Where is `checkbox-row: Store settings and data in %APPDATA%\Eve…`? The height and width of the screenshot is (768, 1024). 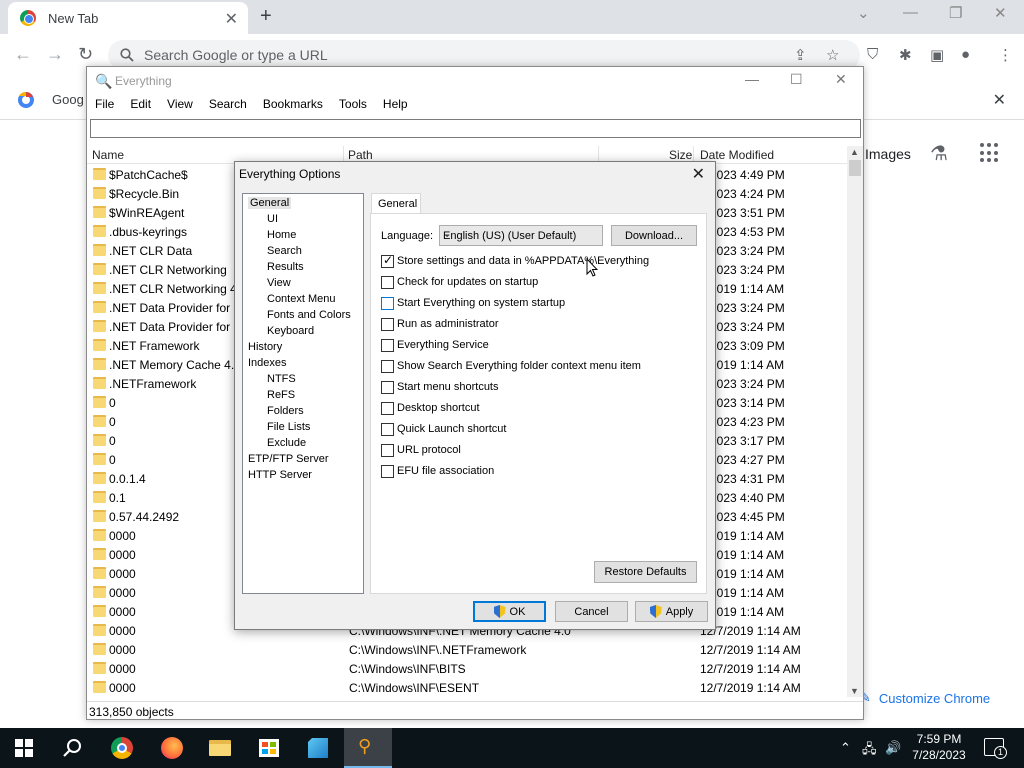 checkbox-row: Store settings and data in %APPDATA%\Eve… is located at coordinates (515, 261).